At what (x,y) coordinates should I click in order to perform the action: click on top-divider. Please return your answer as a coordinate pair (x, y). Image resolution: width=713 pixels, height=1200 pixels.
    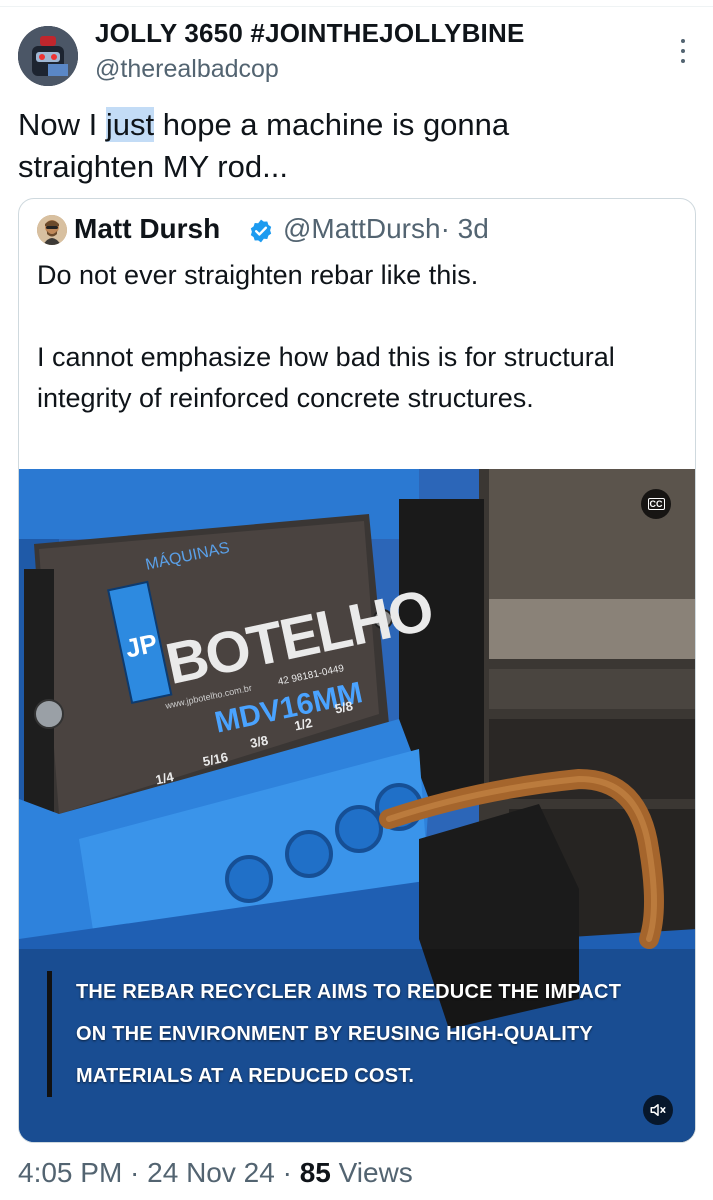
    Looking at the image, I should click on (356, 6).